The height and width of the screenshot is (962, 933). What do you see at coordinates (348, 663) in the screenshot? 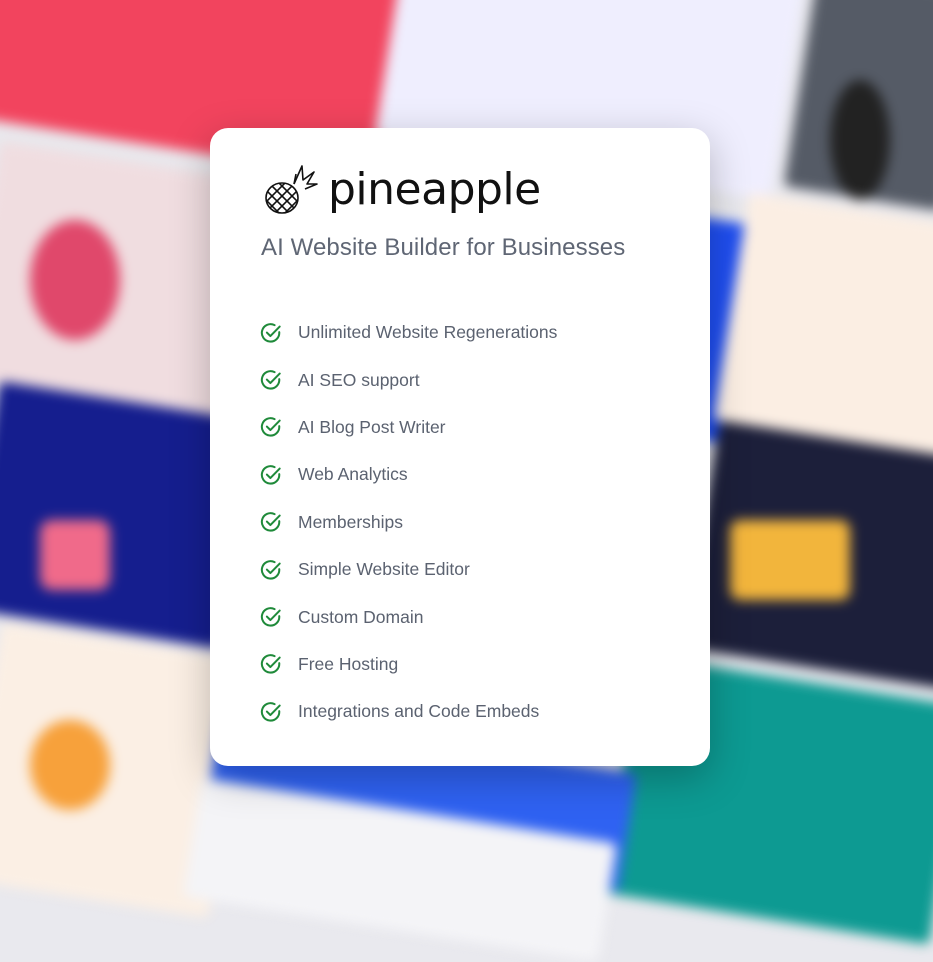
I see `feature-label: Free Hosting` at bounding box center [348, 663].